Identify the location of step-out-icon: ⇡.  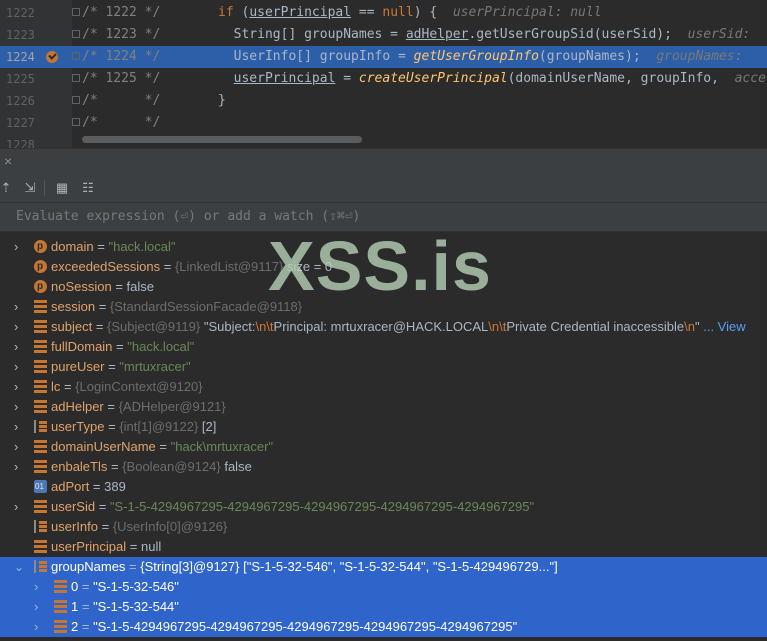
(8, 188).